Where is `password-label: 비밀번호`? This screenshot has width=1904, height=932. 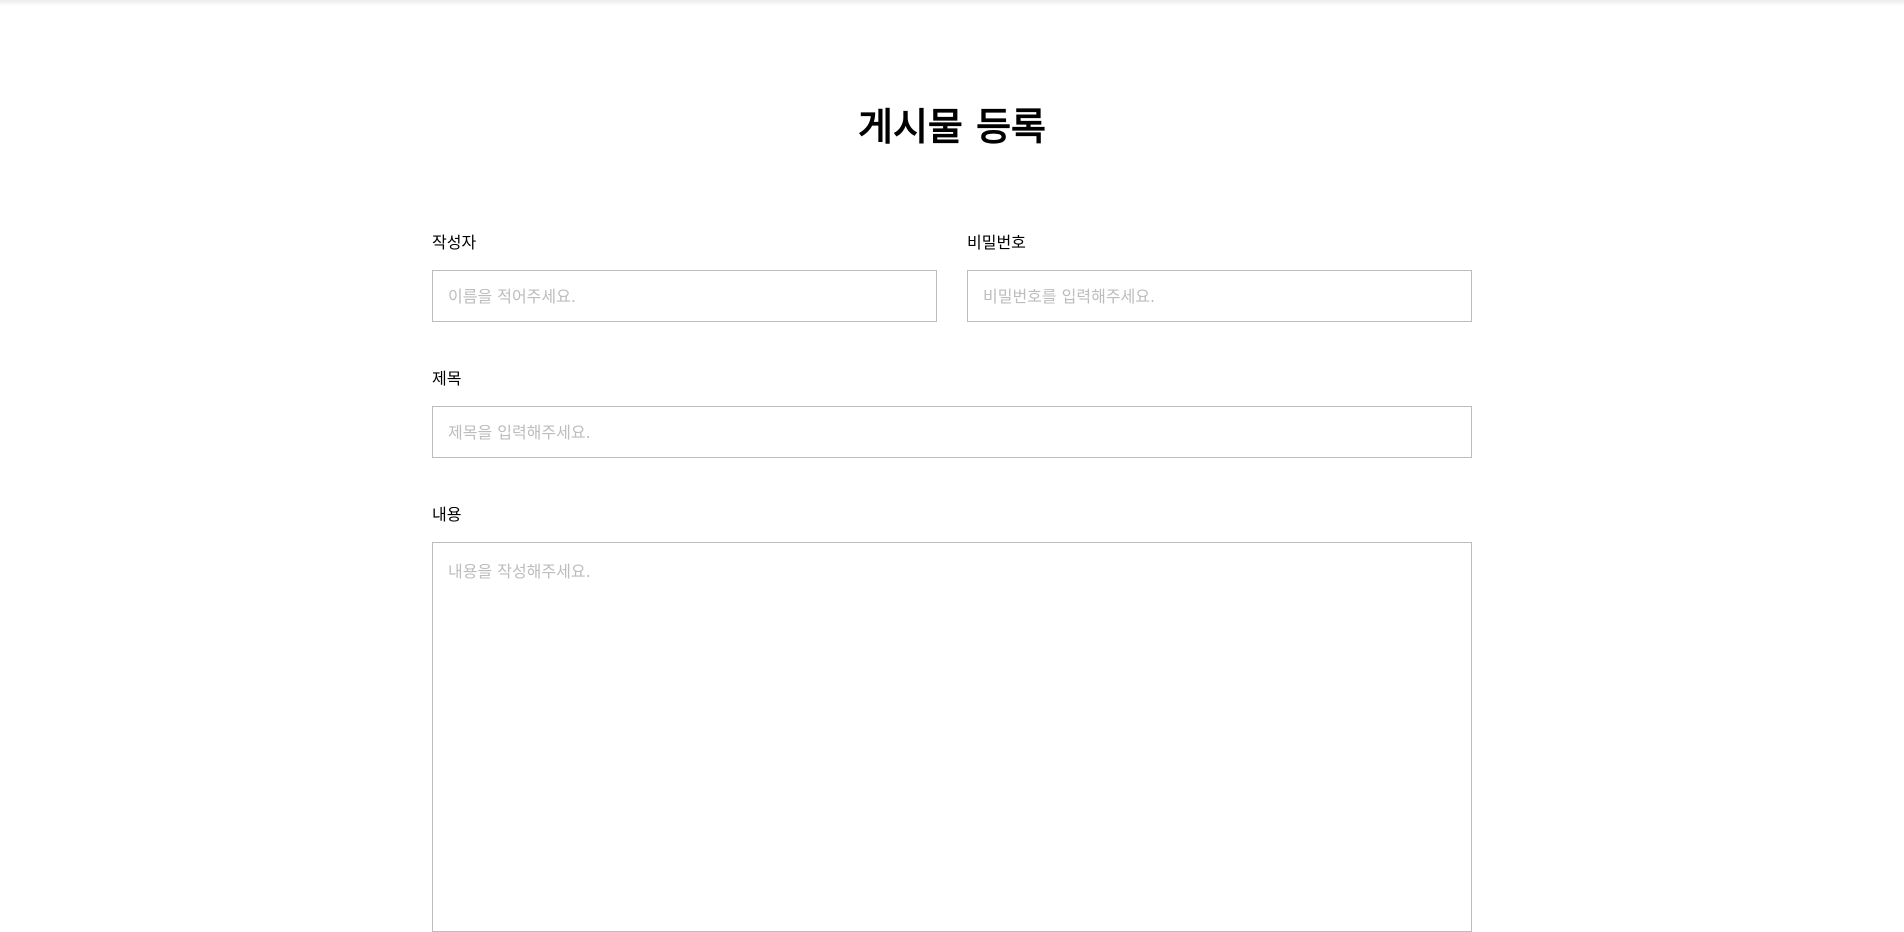 password-label: 비밀번호 is located at coordinates (996, 242).